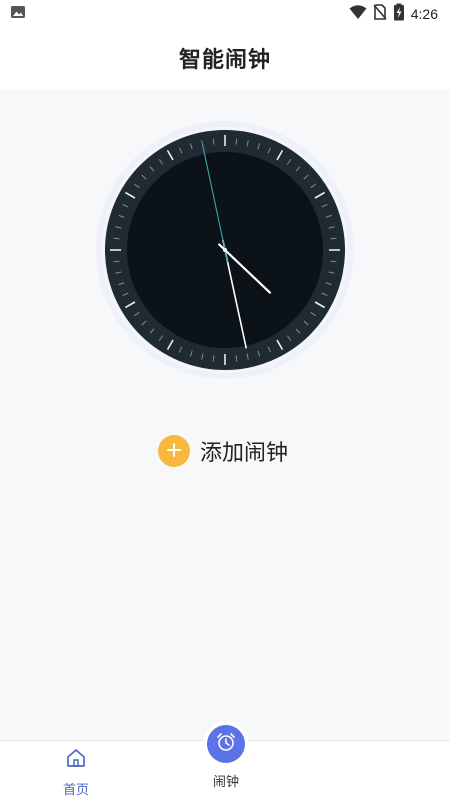 Image resolution: width=450 pixels, height=801 pixels. I want to click on wifi-icon, so click(358, 14).